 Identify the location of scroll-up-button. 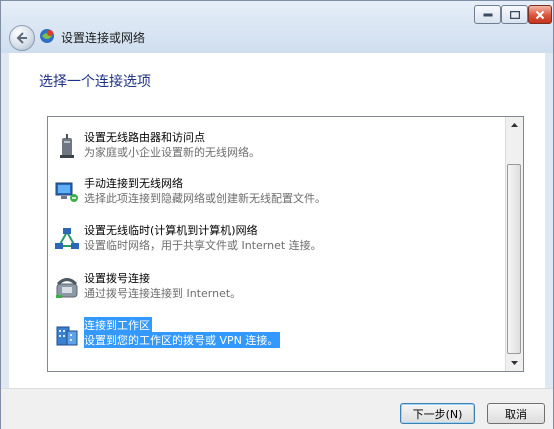
(514, 125).